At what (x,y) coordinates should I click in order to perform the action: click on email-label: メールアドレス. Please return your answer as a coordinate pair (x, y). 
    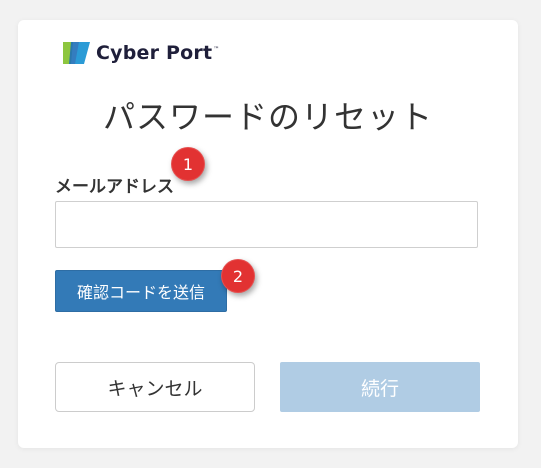
    Looking at the image, I should click on (114, 187).